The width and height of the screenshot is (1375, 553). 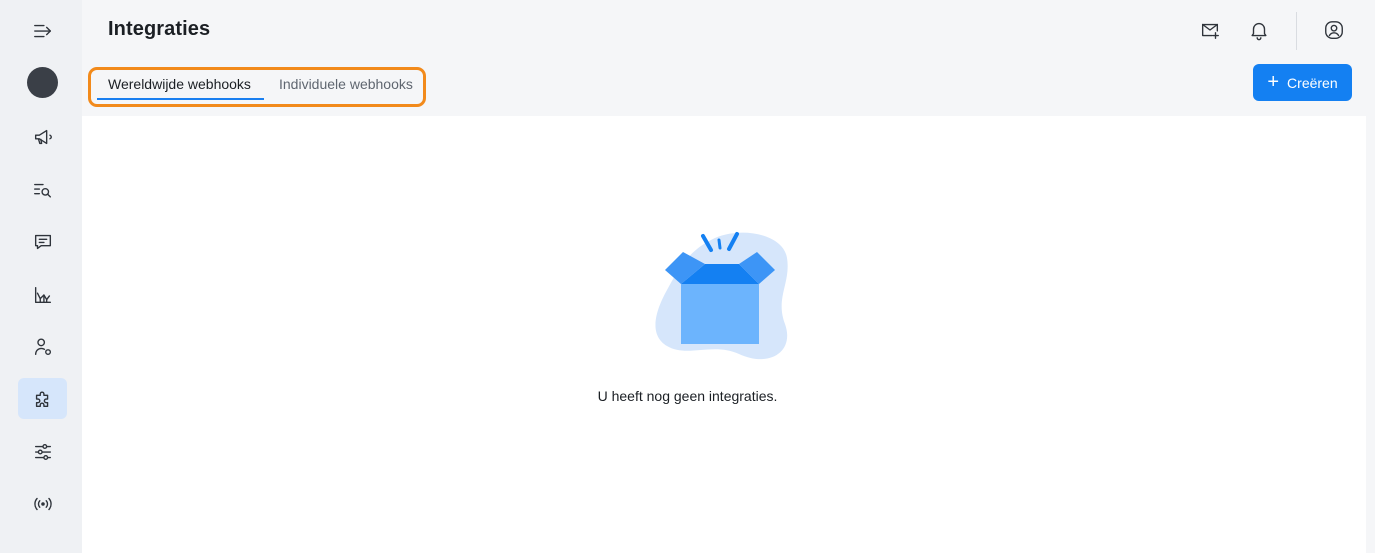 I want to click on empty-box-illustration, so click(x=721, y=296).